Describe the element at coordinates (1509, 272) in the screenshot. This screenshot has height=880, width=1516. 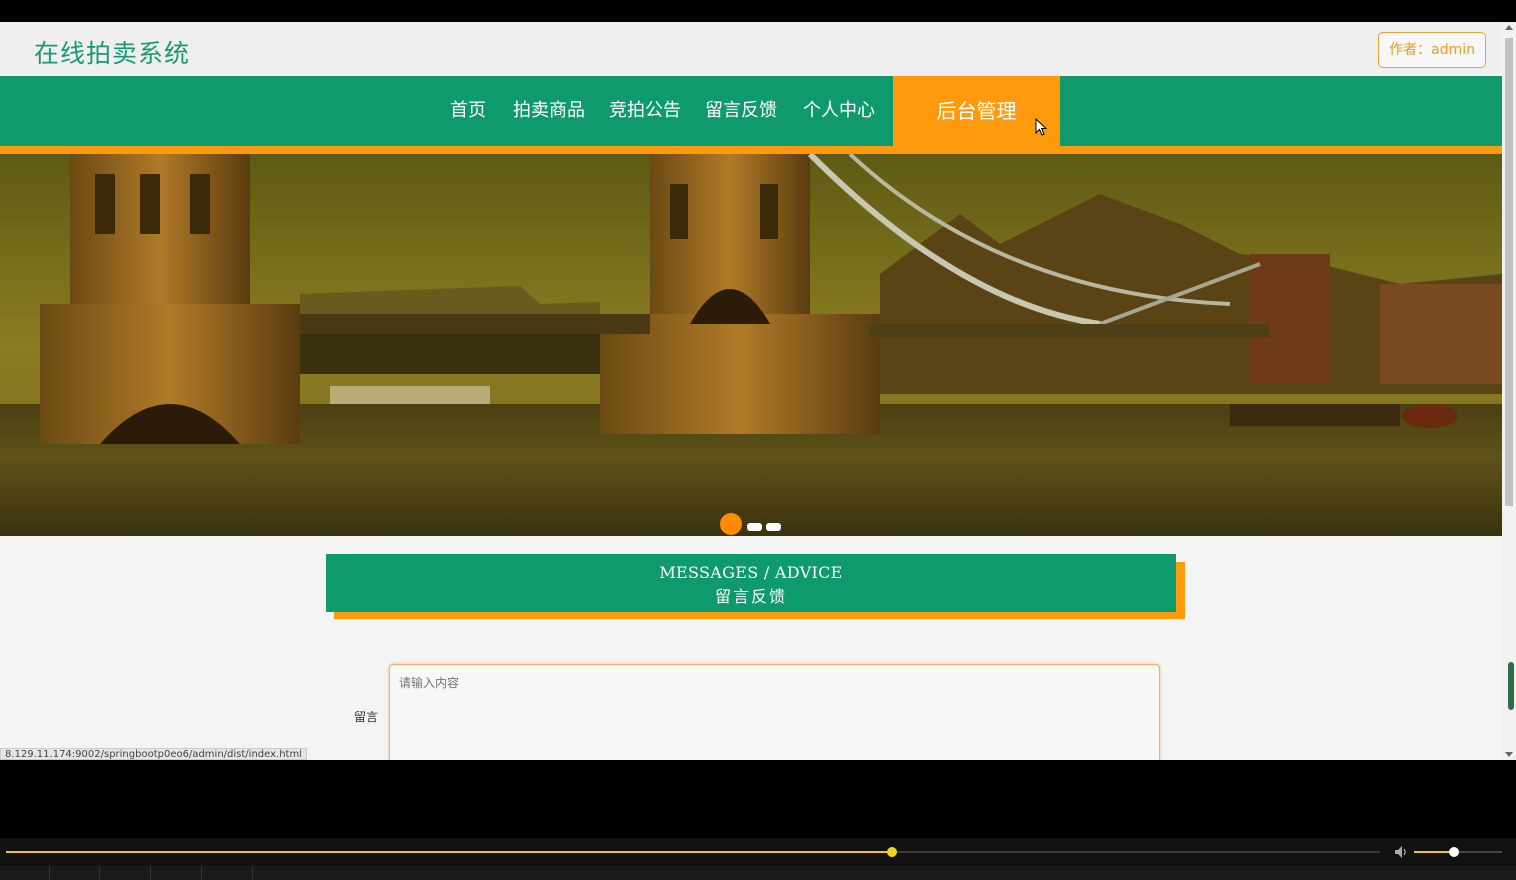
I see `scroll-thumb` at that location.